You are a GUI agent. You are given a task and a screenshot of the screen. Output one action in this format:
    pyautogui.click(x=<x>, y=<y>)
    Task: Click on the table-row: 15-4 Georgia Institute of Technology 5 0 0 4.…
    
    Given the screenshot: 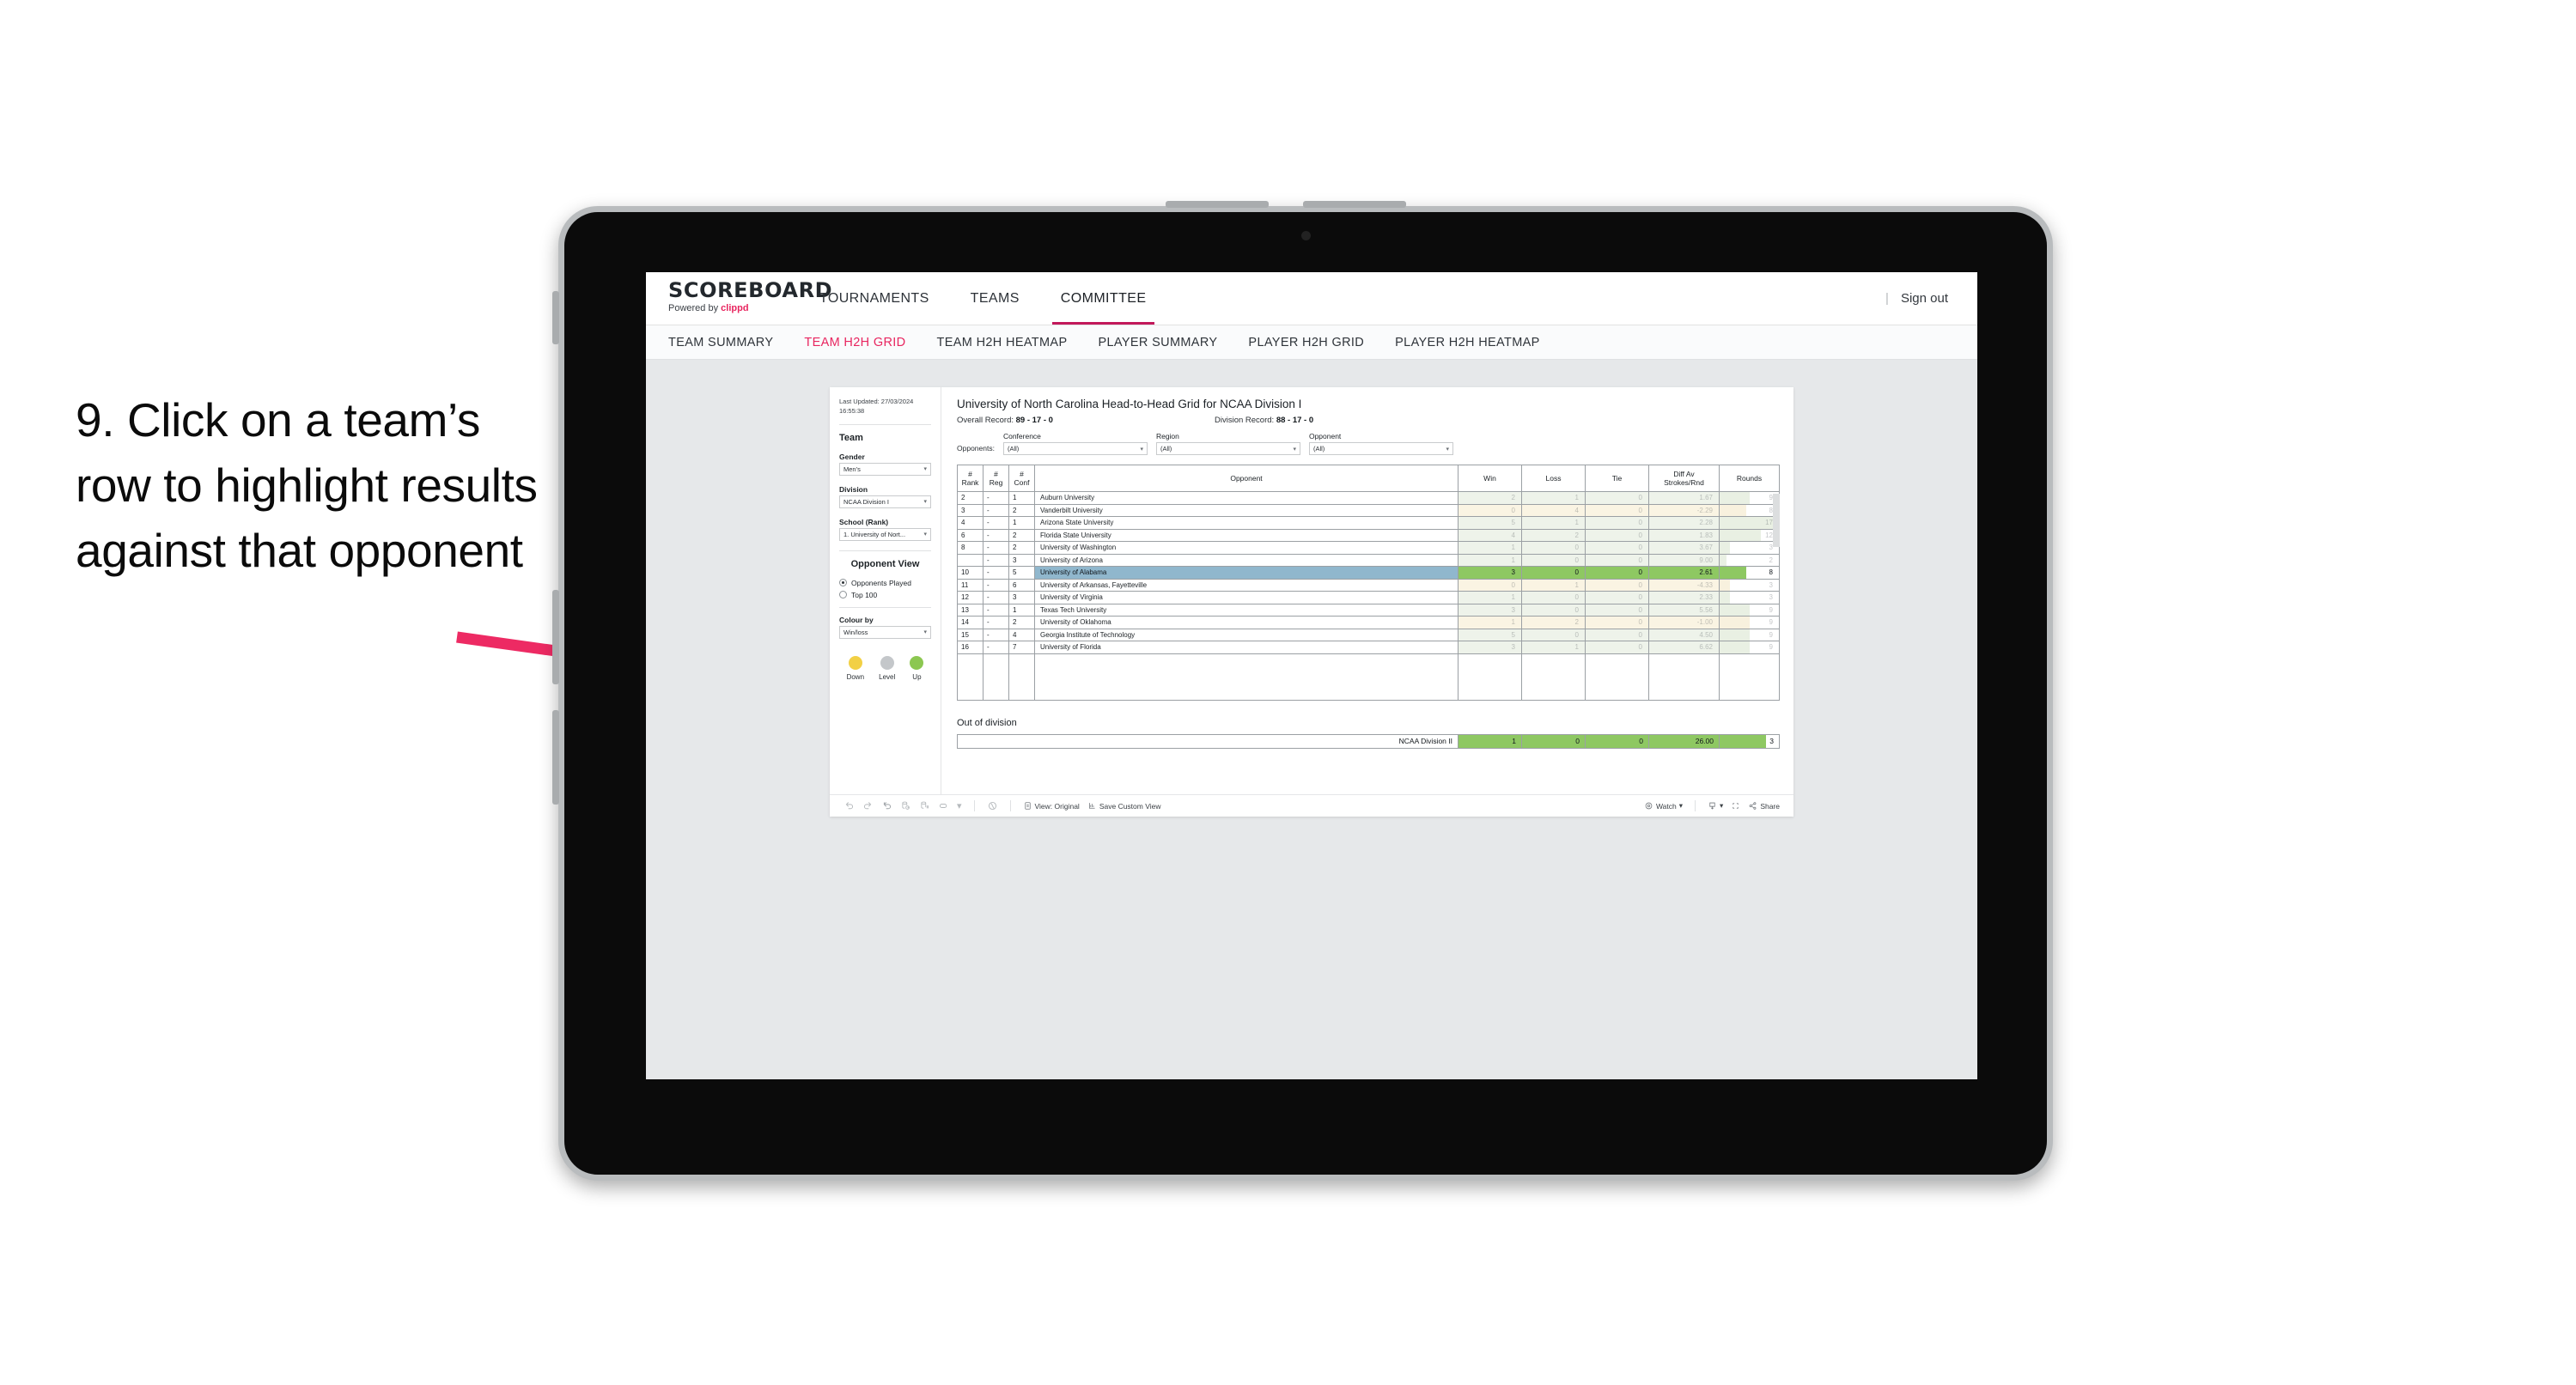 What is the action you would take?
    pyautogui.click(x=1368, y=634)
    